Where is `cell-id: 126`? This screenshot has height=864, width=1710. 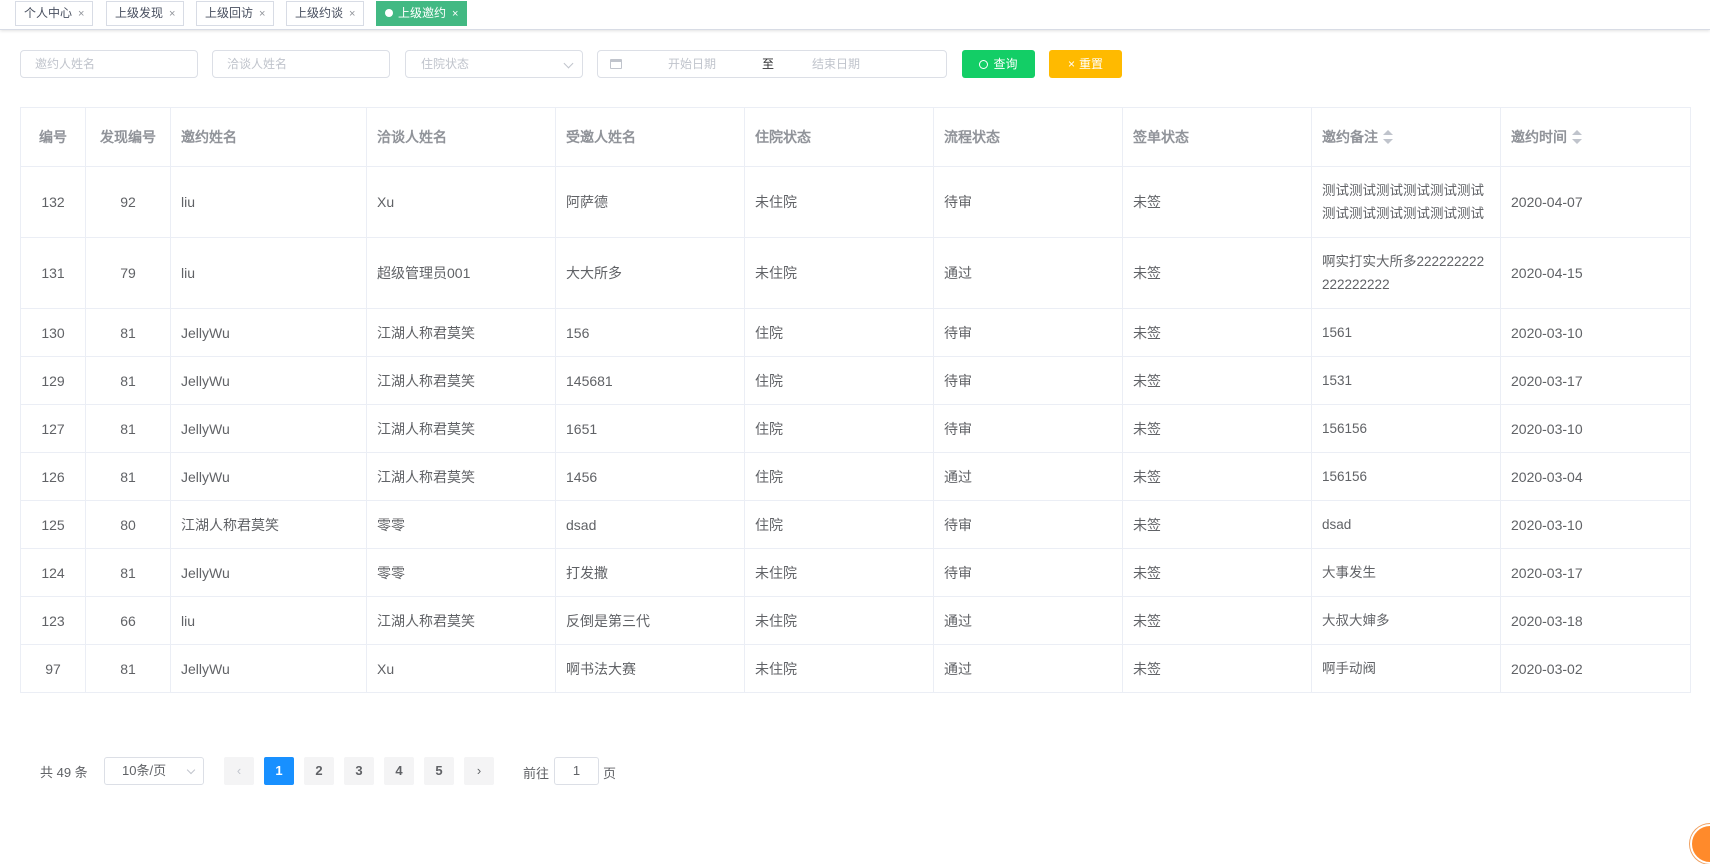 cell-id: 126 is located at coordinates (53, 476).